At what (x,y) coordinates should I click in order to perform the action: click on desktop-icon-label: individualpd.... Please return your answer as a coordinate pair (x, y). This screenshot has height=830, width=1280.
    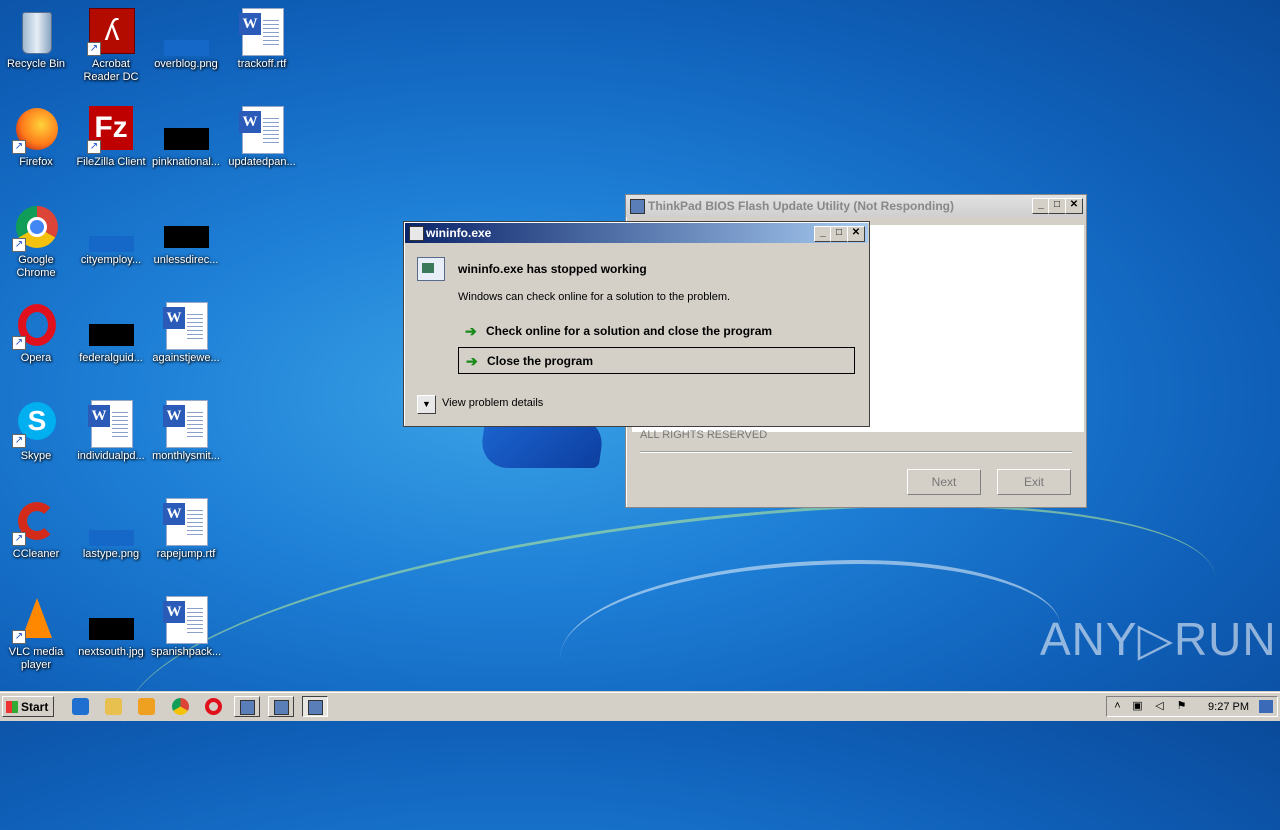
    Looking at the image, I should click on (111, 456).